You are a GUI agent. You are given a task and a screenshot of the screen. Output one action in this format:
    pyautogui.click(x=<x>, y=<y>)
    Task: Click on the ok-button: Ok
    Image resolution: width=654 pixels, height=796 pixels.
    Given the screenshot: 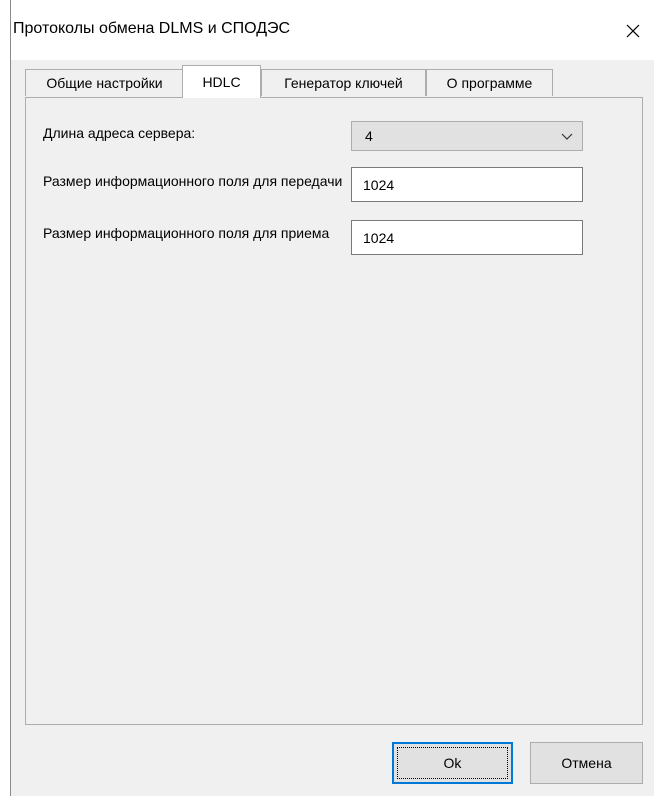 What is the action you would take?
    pyautogui.click(x=452, y=763)
    